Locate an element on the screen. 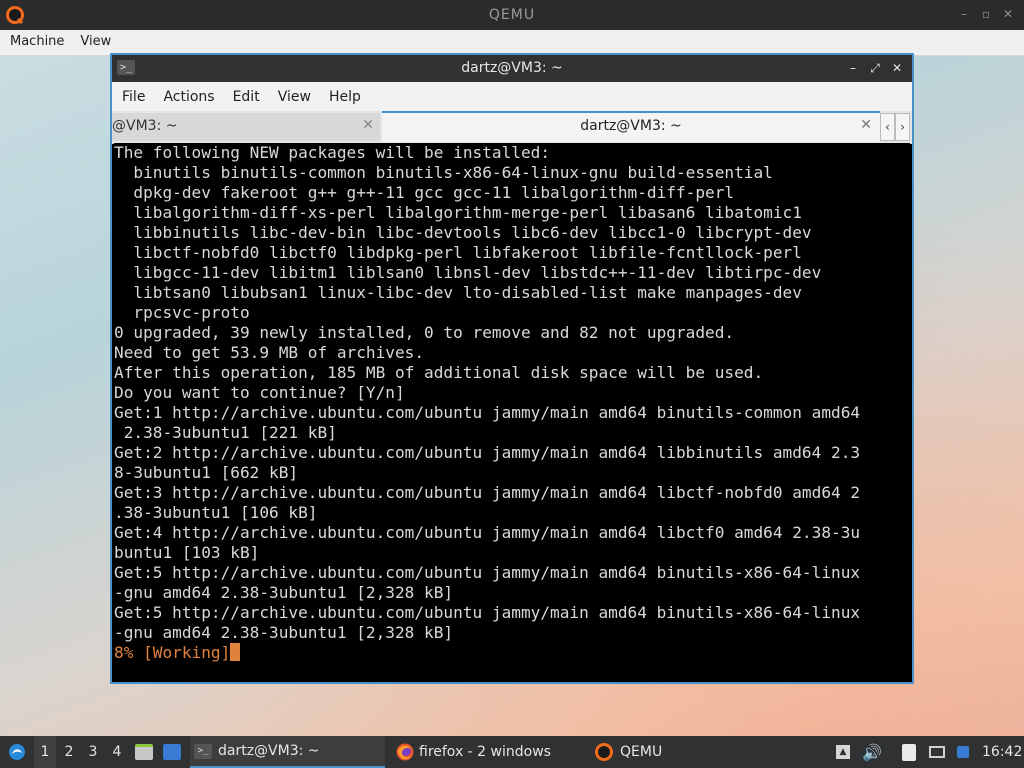 The image size is (1024, 768). clipboard-icon is located at coordinates (909, 752).